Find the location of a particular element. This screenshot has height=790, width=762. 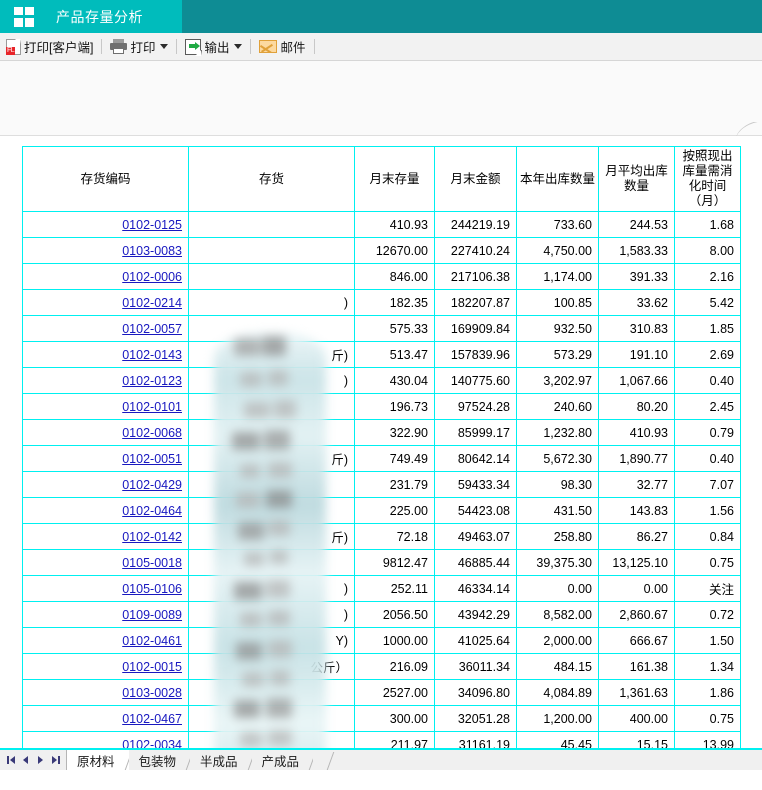

cell-end-amount: 59433.34 is located at coordinates (475, 484).